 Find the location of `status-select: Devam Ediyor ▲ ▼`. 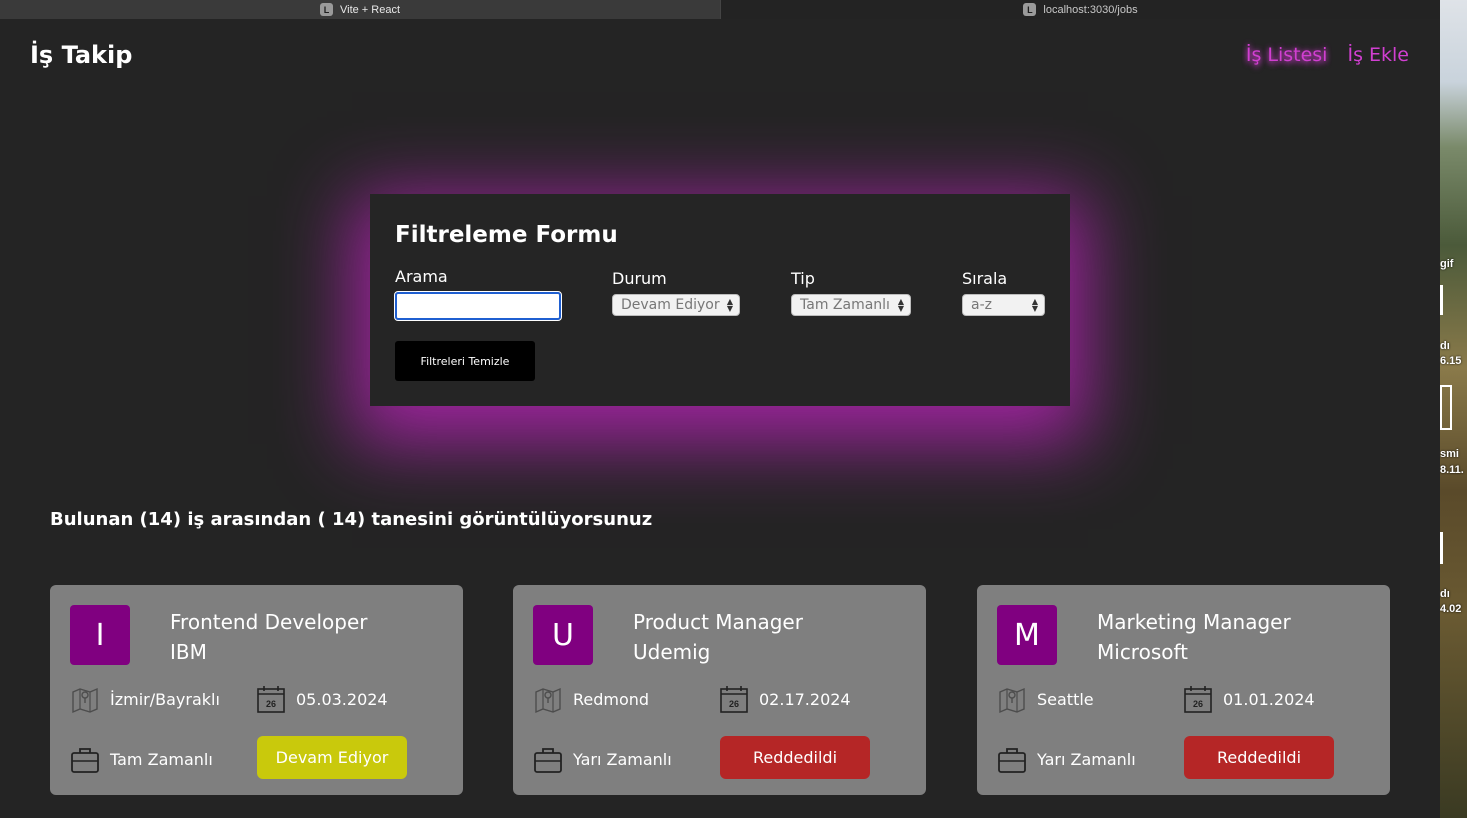

status-select: Devam Ediyor ▲ ▼ is located at coordinates (676, 305).